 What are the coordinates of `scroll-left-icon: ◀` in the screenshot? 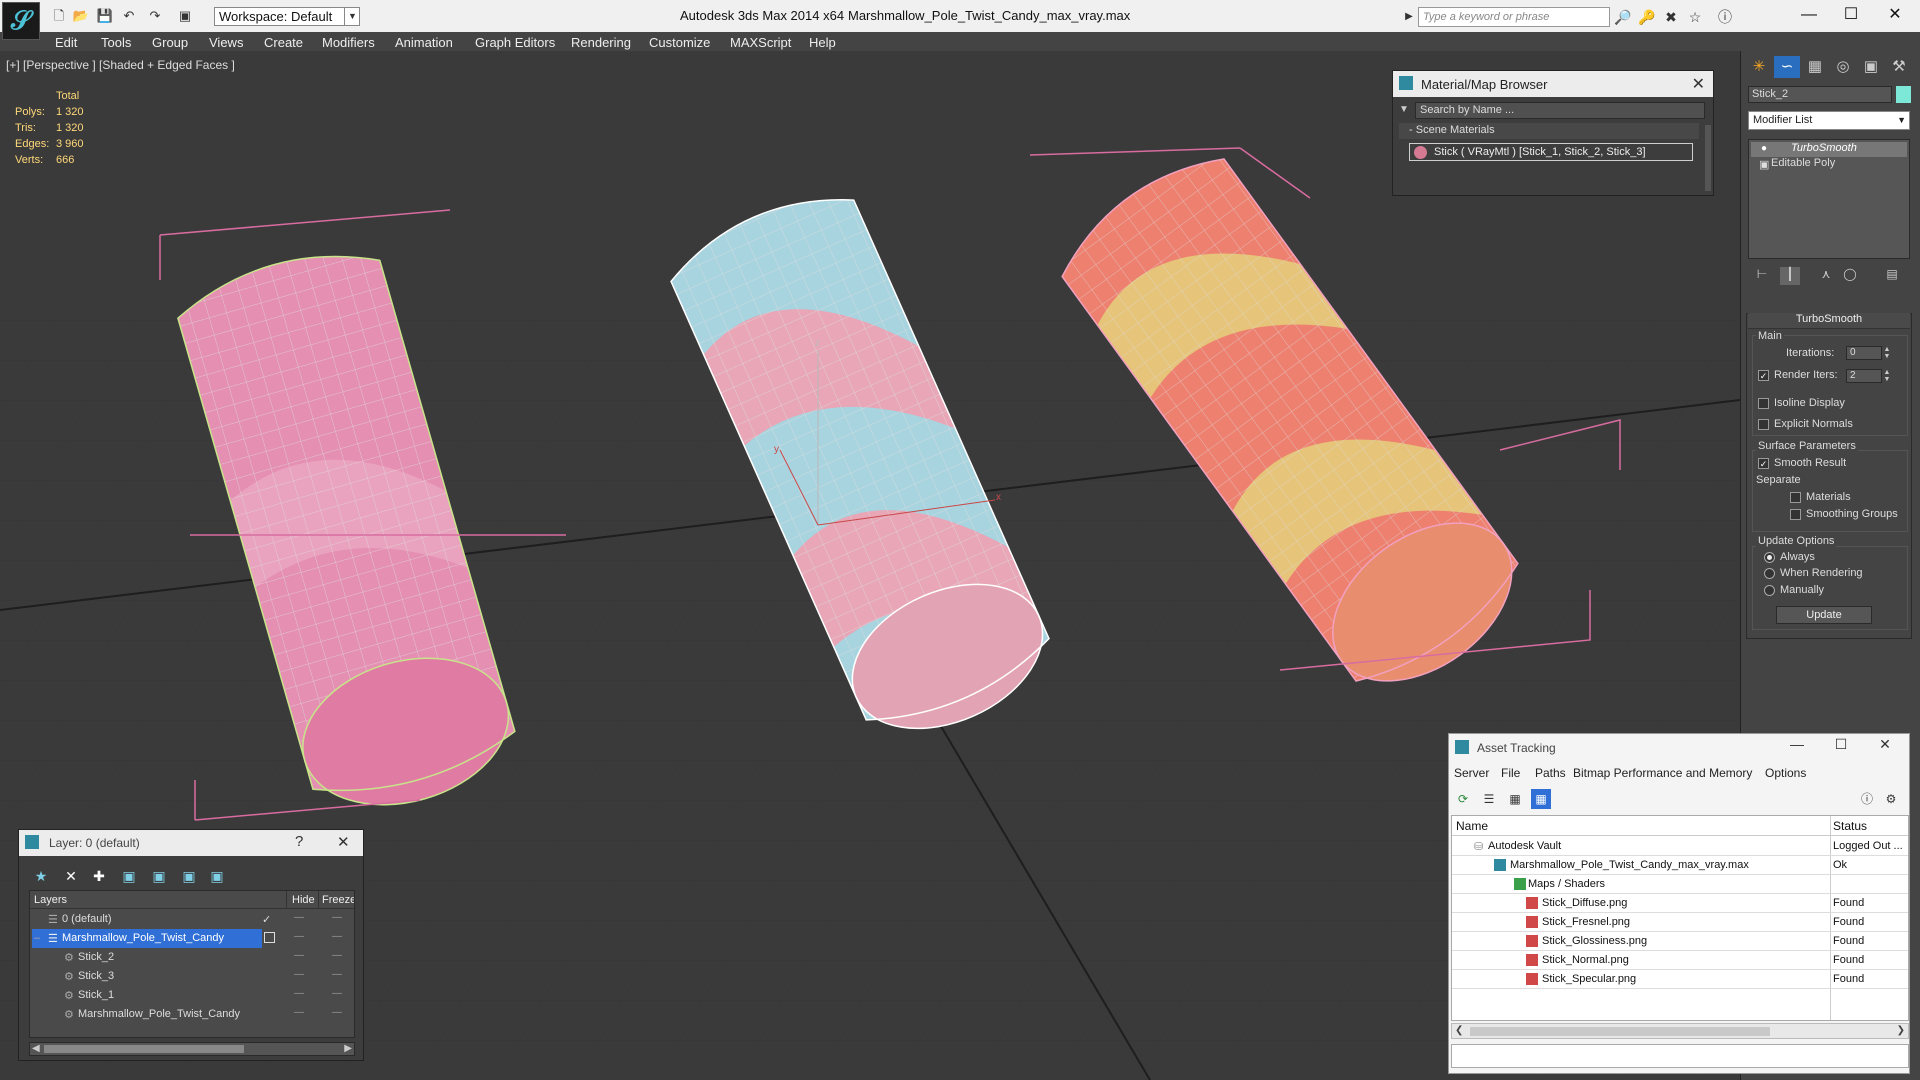 It's located at (36, 1048).